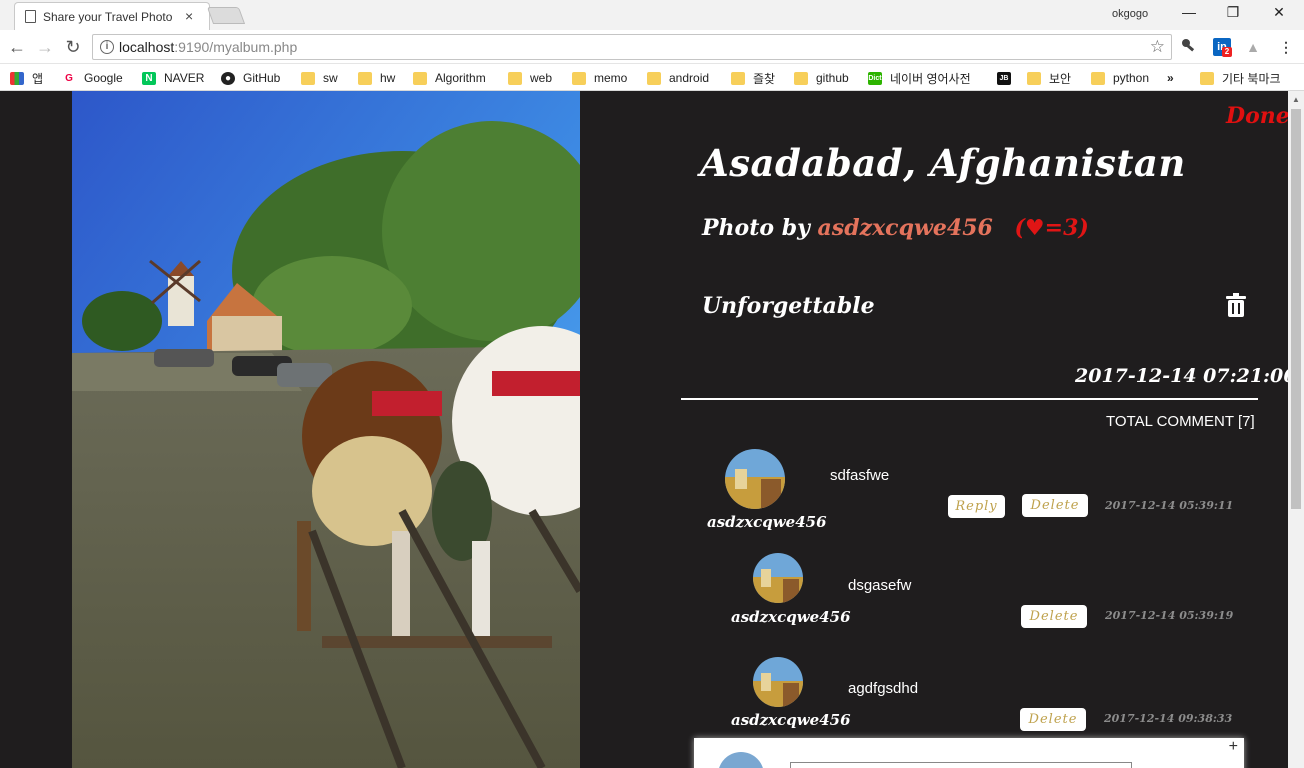 Image resolution: width=1304 pixels, height=768 pixels. I want to click on google-icon: G, so click(69, 78).